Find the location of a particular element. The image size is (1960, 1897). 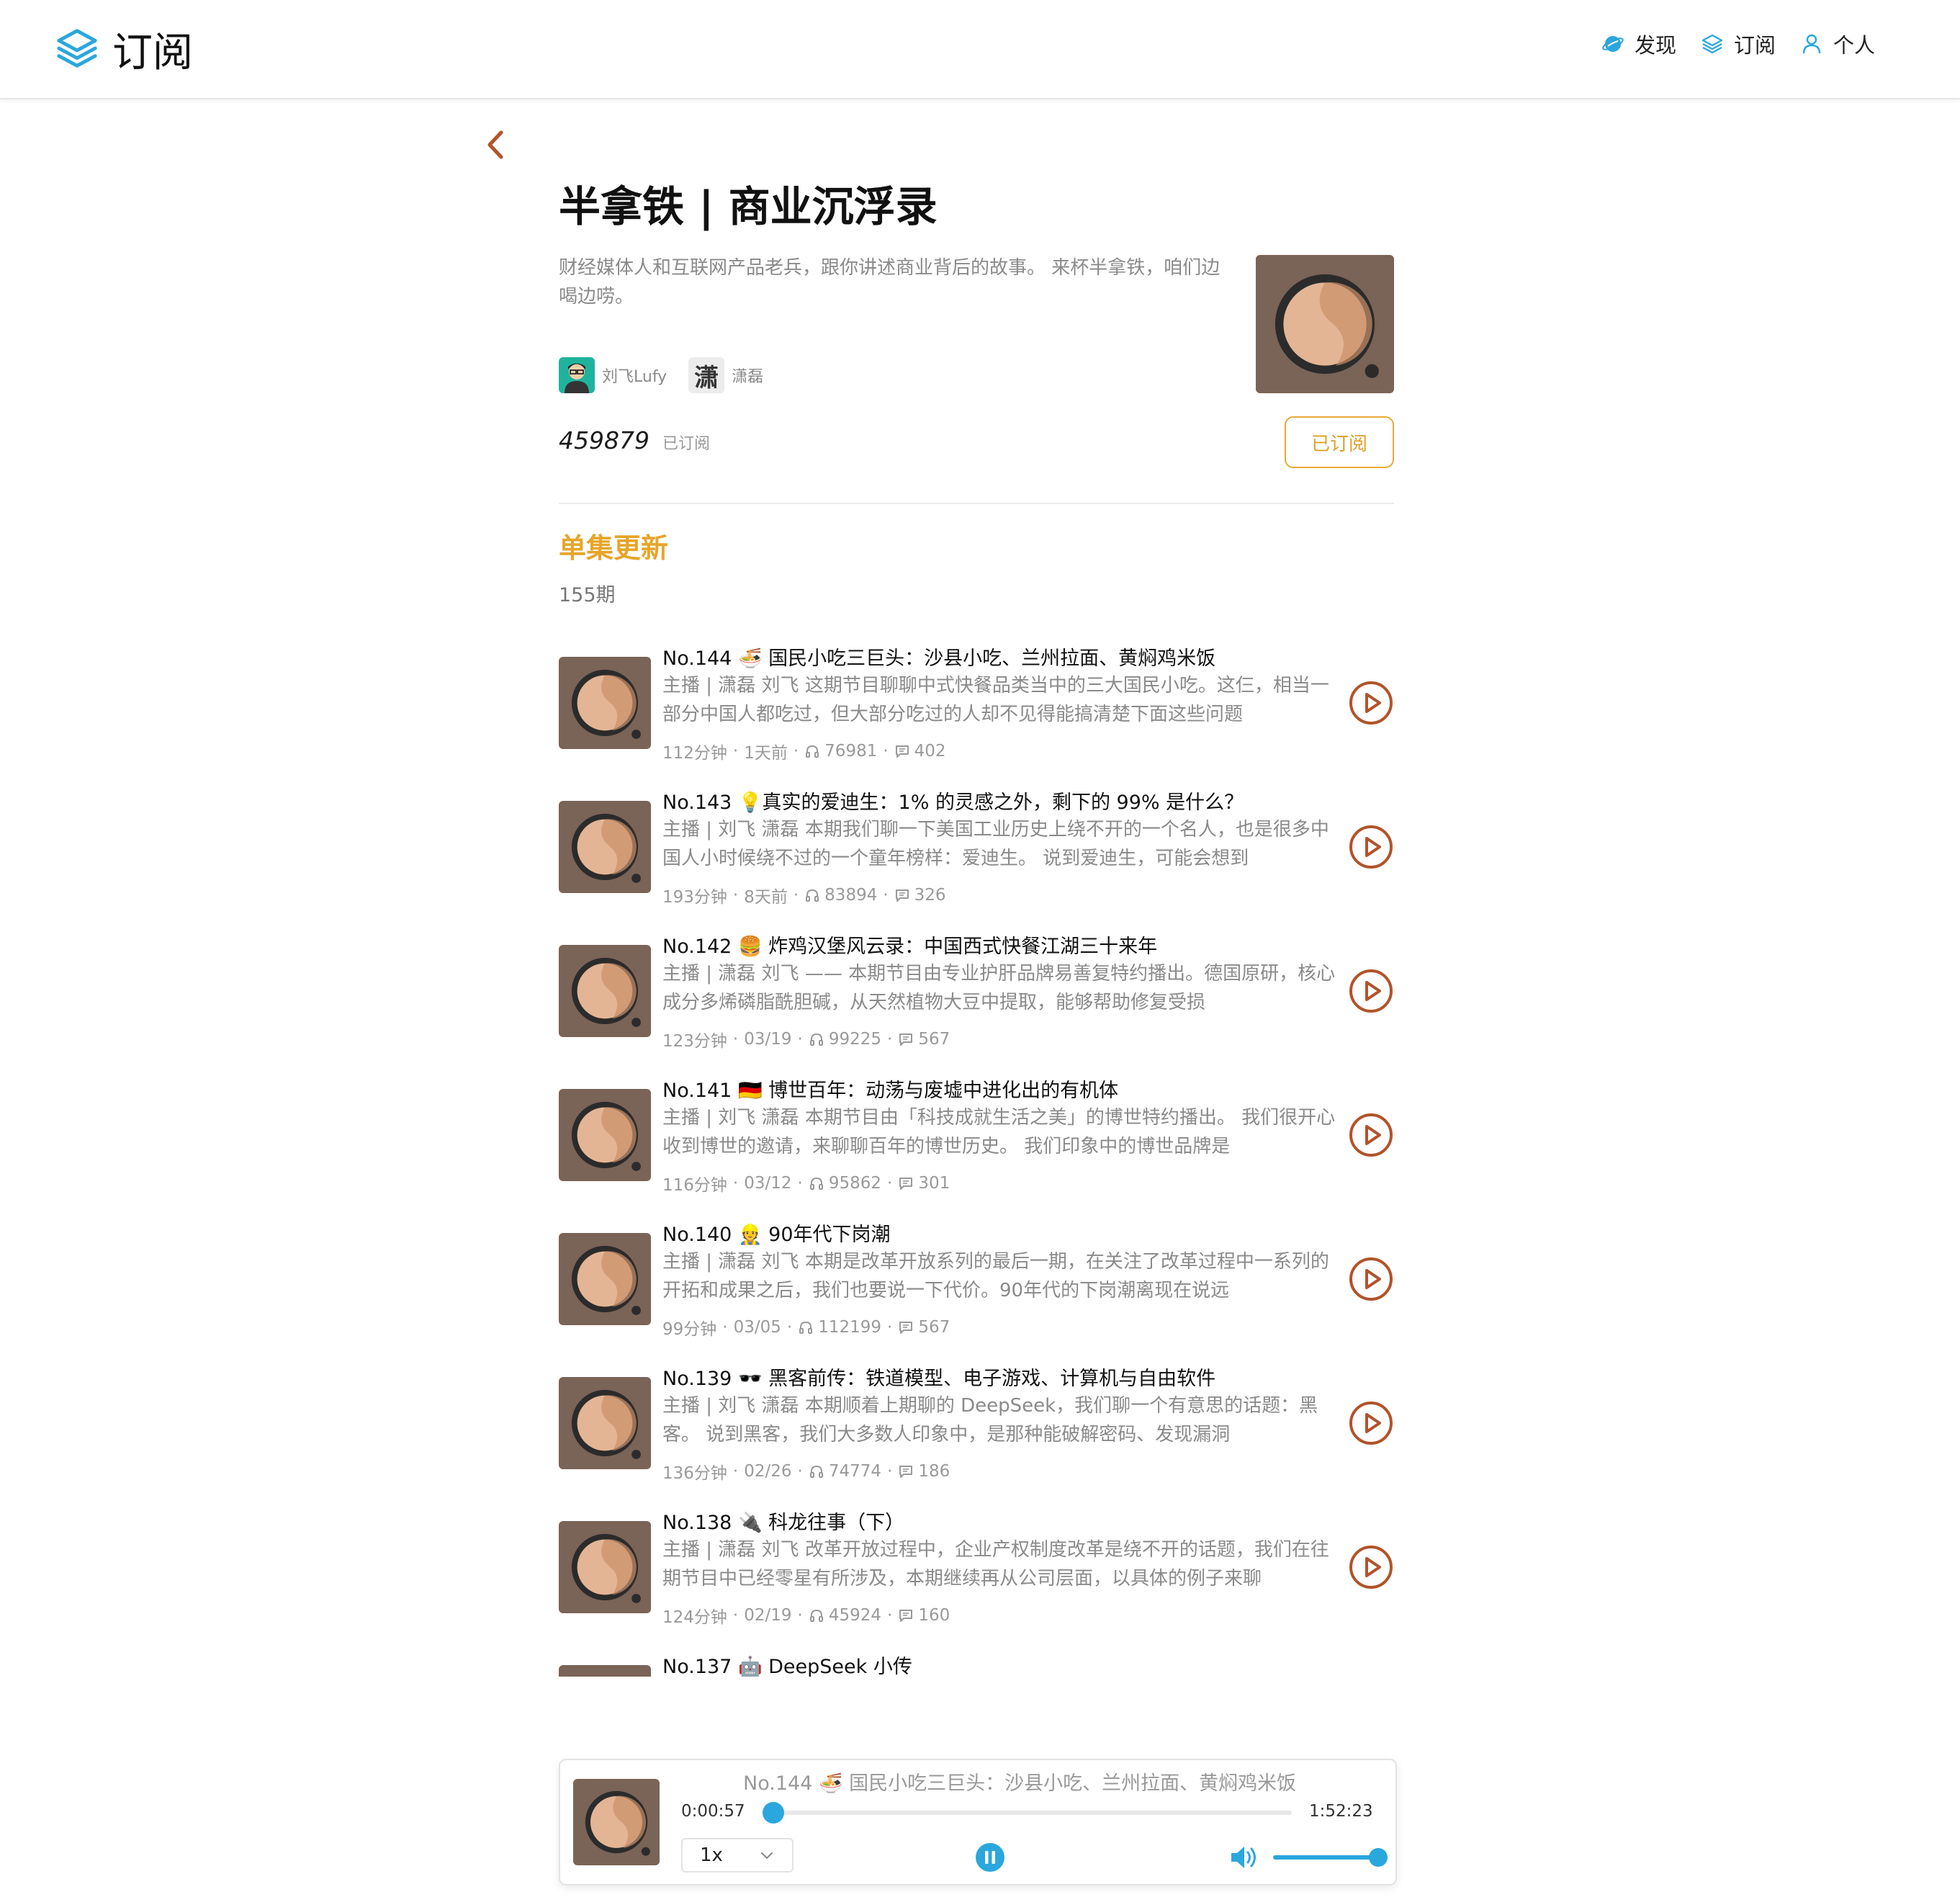

episode-date: 03/12 is located at coordinates (768, 1183).